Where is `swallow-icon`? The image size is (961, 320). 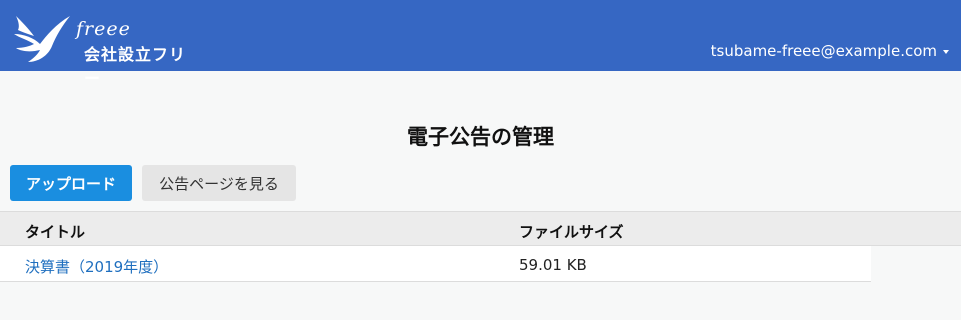 swallow-icon is located at coordinates (42, 39).